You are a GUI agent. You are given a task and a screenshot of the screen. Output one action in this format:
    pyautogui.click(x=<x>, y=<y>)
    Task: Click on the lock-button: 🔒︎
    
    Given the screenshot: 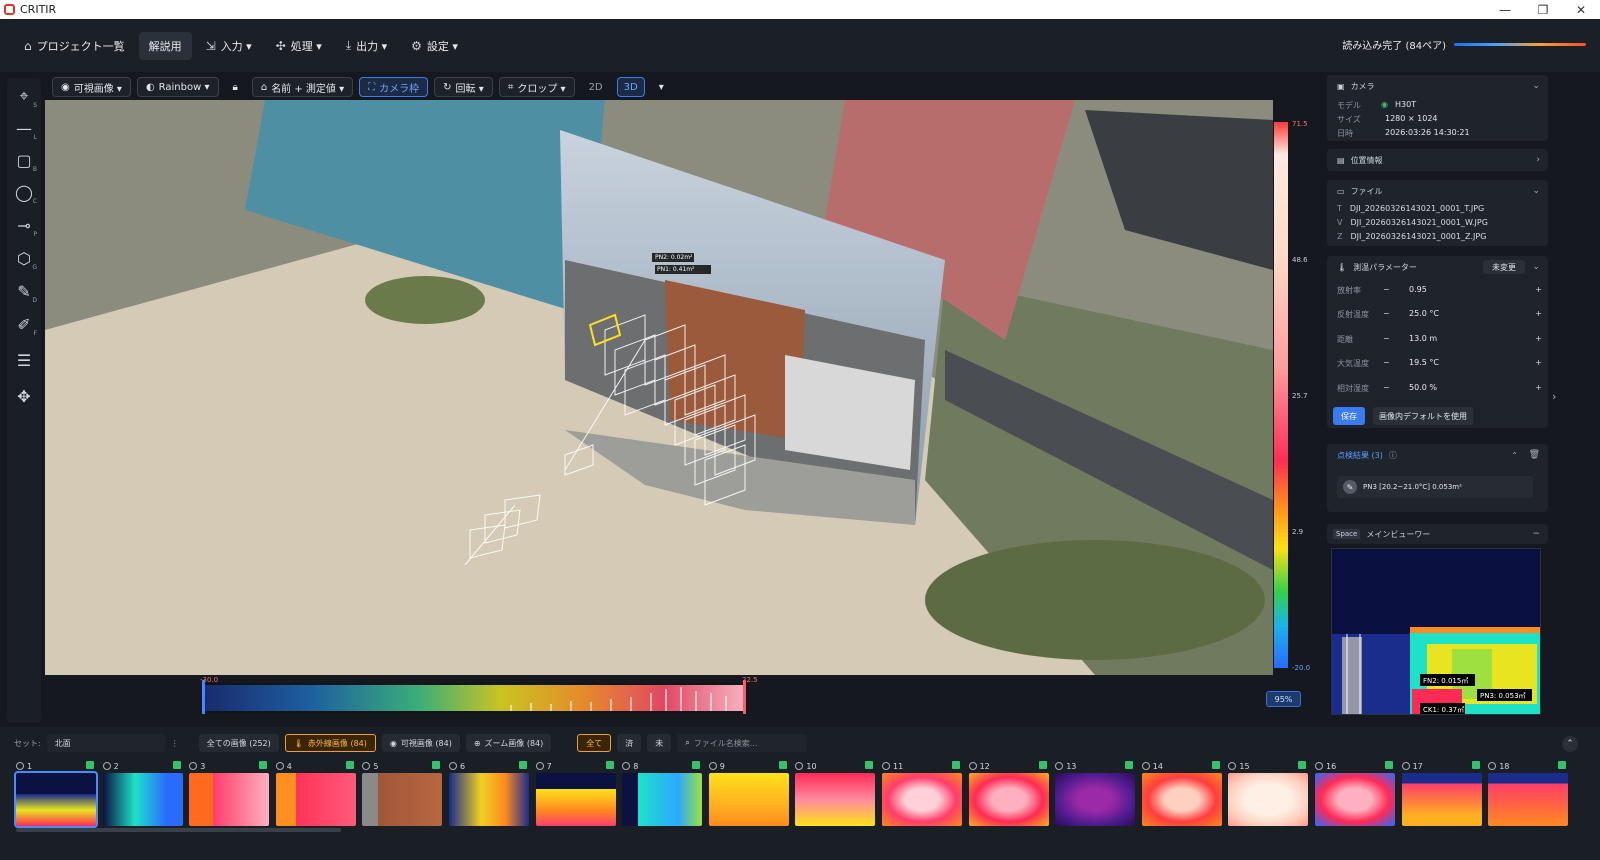 What is the action you would take?
    pyautogui.click(x=235, y=87)
    